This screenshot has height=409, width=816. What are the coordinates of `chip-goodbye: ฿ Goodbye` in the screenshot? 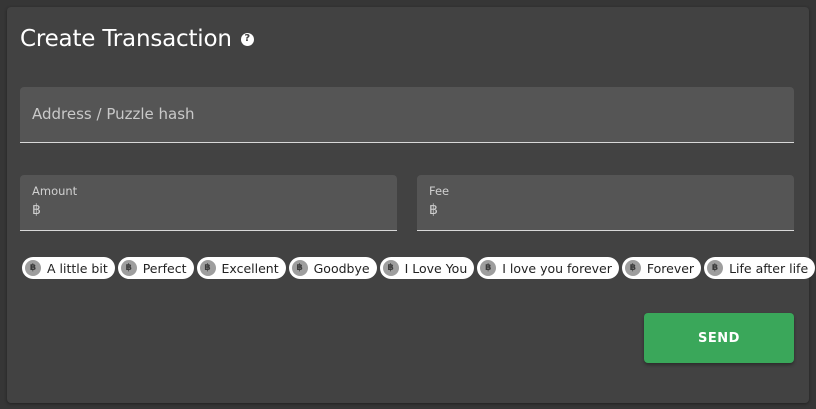 It's located at (332, 268).